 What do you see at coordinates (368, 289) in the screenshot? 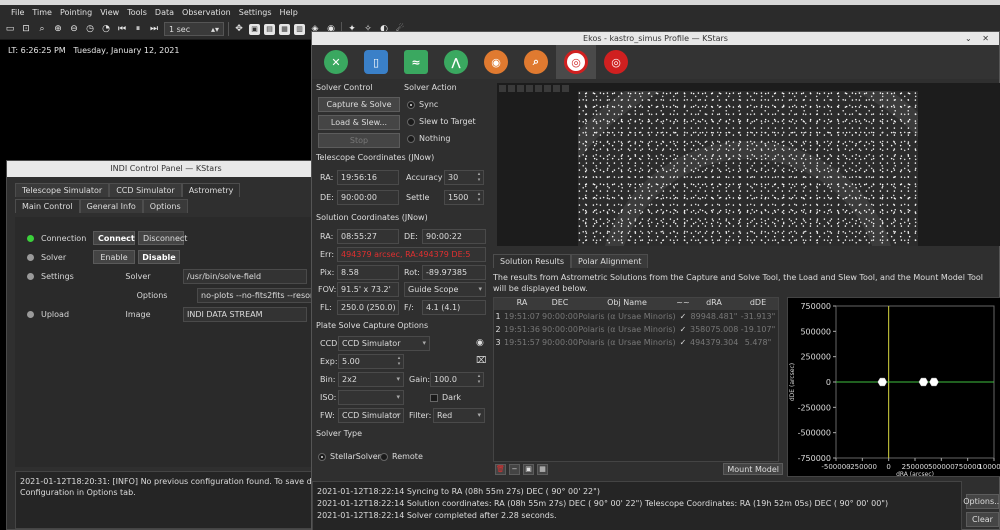
I see `fov-field: 91.5' x 73.2'` at bounding box center [368, 289].